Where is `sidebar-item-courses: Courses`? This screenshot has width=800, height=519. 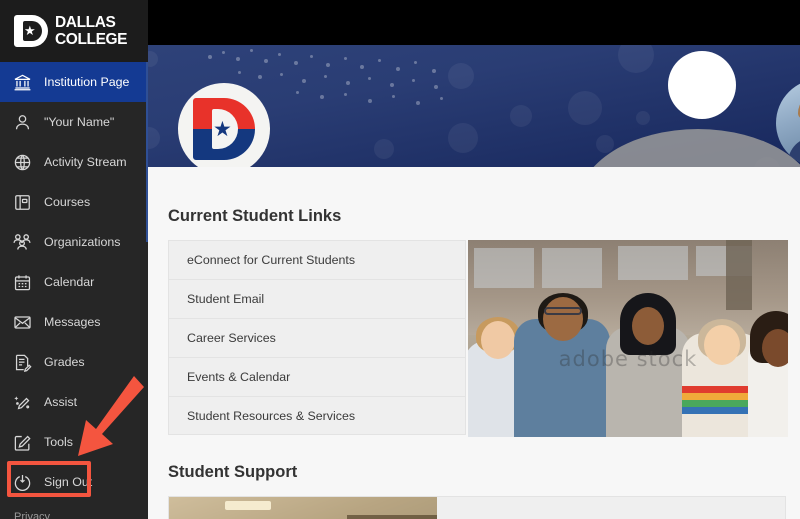 sidebar-item-courses: Courses is located at coordinates (74, 202).